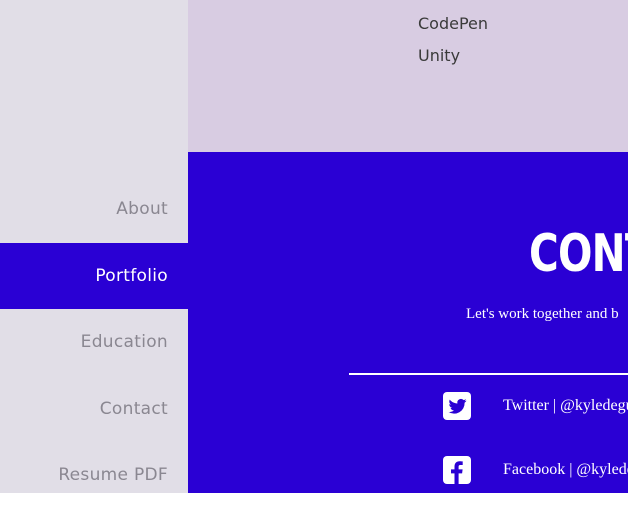 This screenshot has width=628, height=508. Describe the element at coordinates (488, 374) in the screenshot. I see `contact-divider` at that location.